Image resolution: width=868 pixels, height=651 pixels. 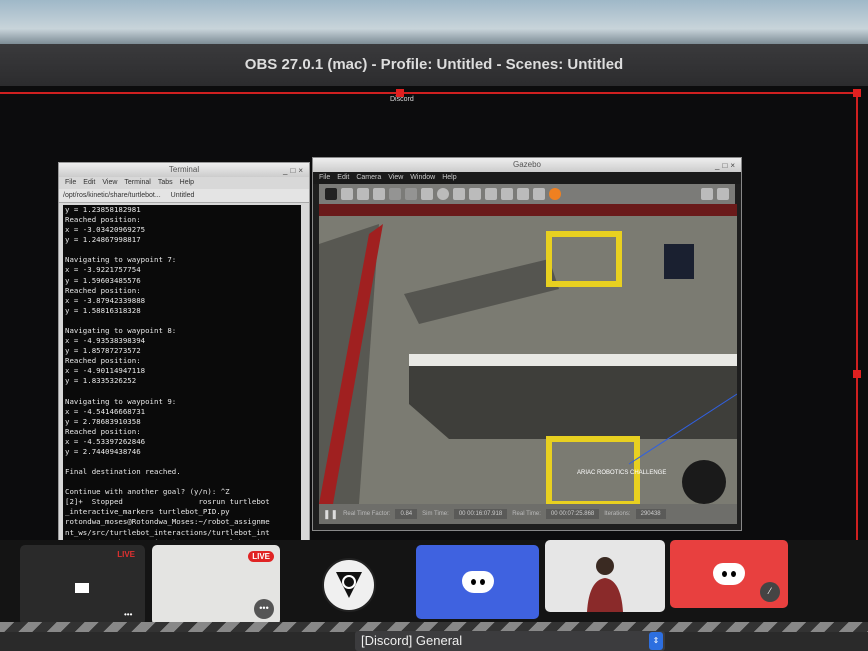 I want to click on terminal-line: y = 1.85787273572, so click(x=103, y=351).